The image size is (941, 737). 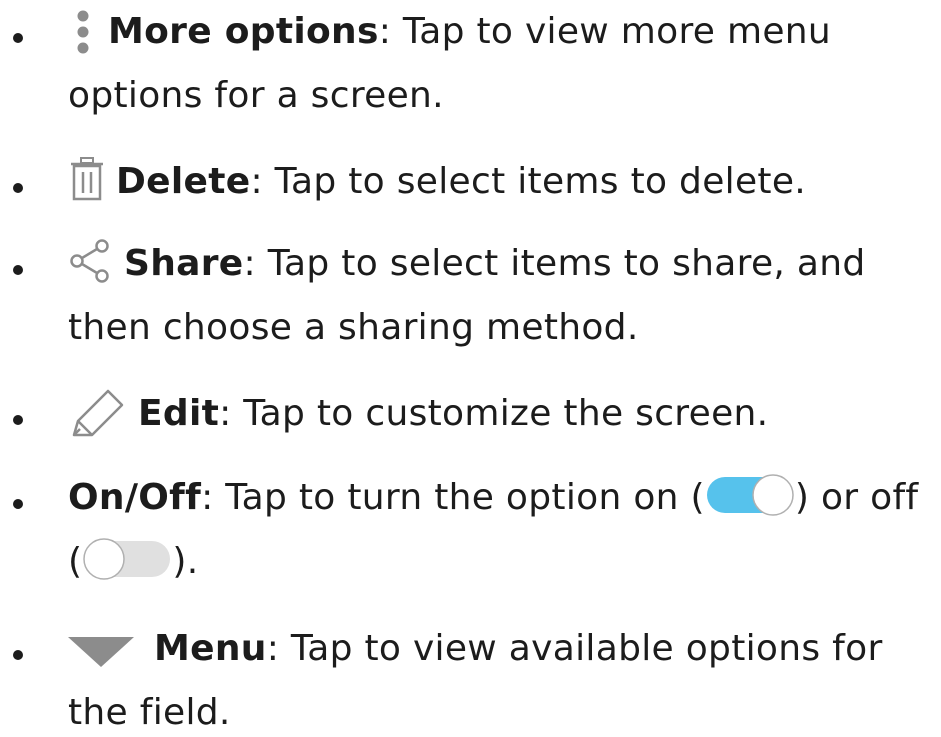 What do you see at coordinates (750, 495) in the screenshot?
I see `toggle-on-icon` at bounding box center [750, 495].